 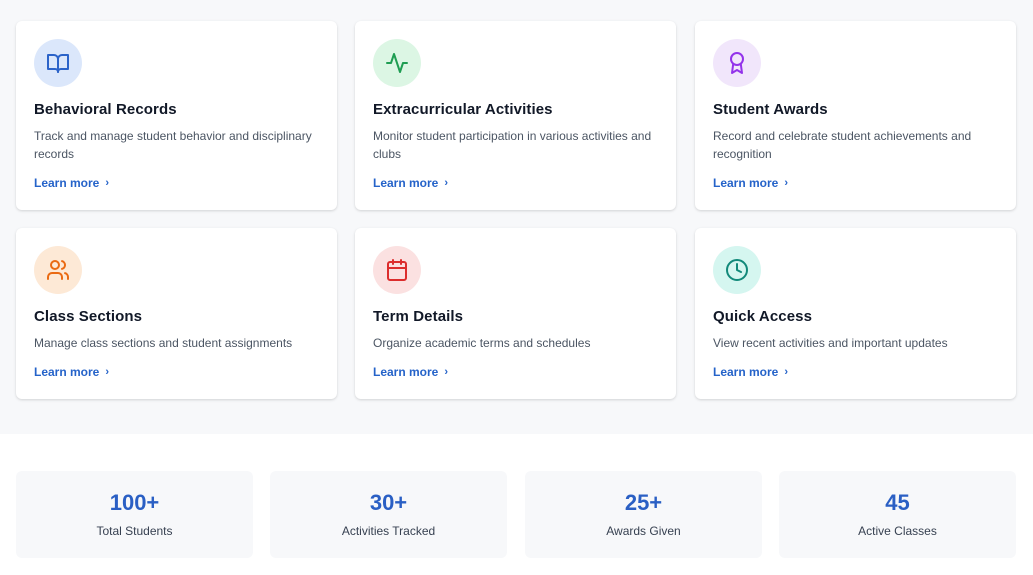 What do you see at coordinates (105, 109) in the screenshot?
I see `feature-title: Behavioral Records` at bounding box center [105, 109].